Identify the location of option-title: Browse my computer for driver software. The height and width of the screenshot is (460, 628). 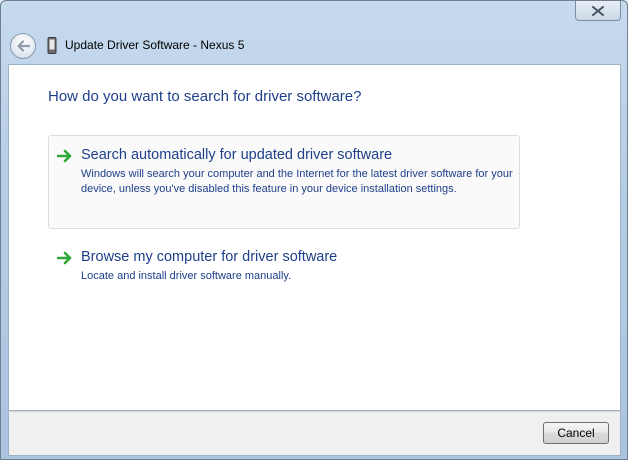
(209, 257).